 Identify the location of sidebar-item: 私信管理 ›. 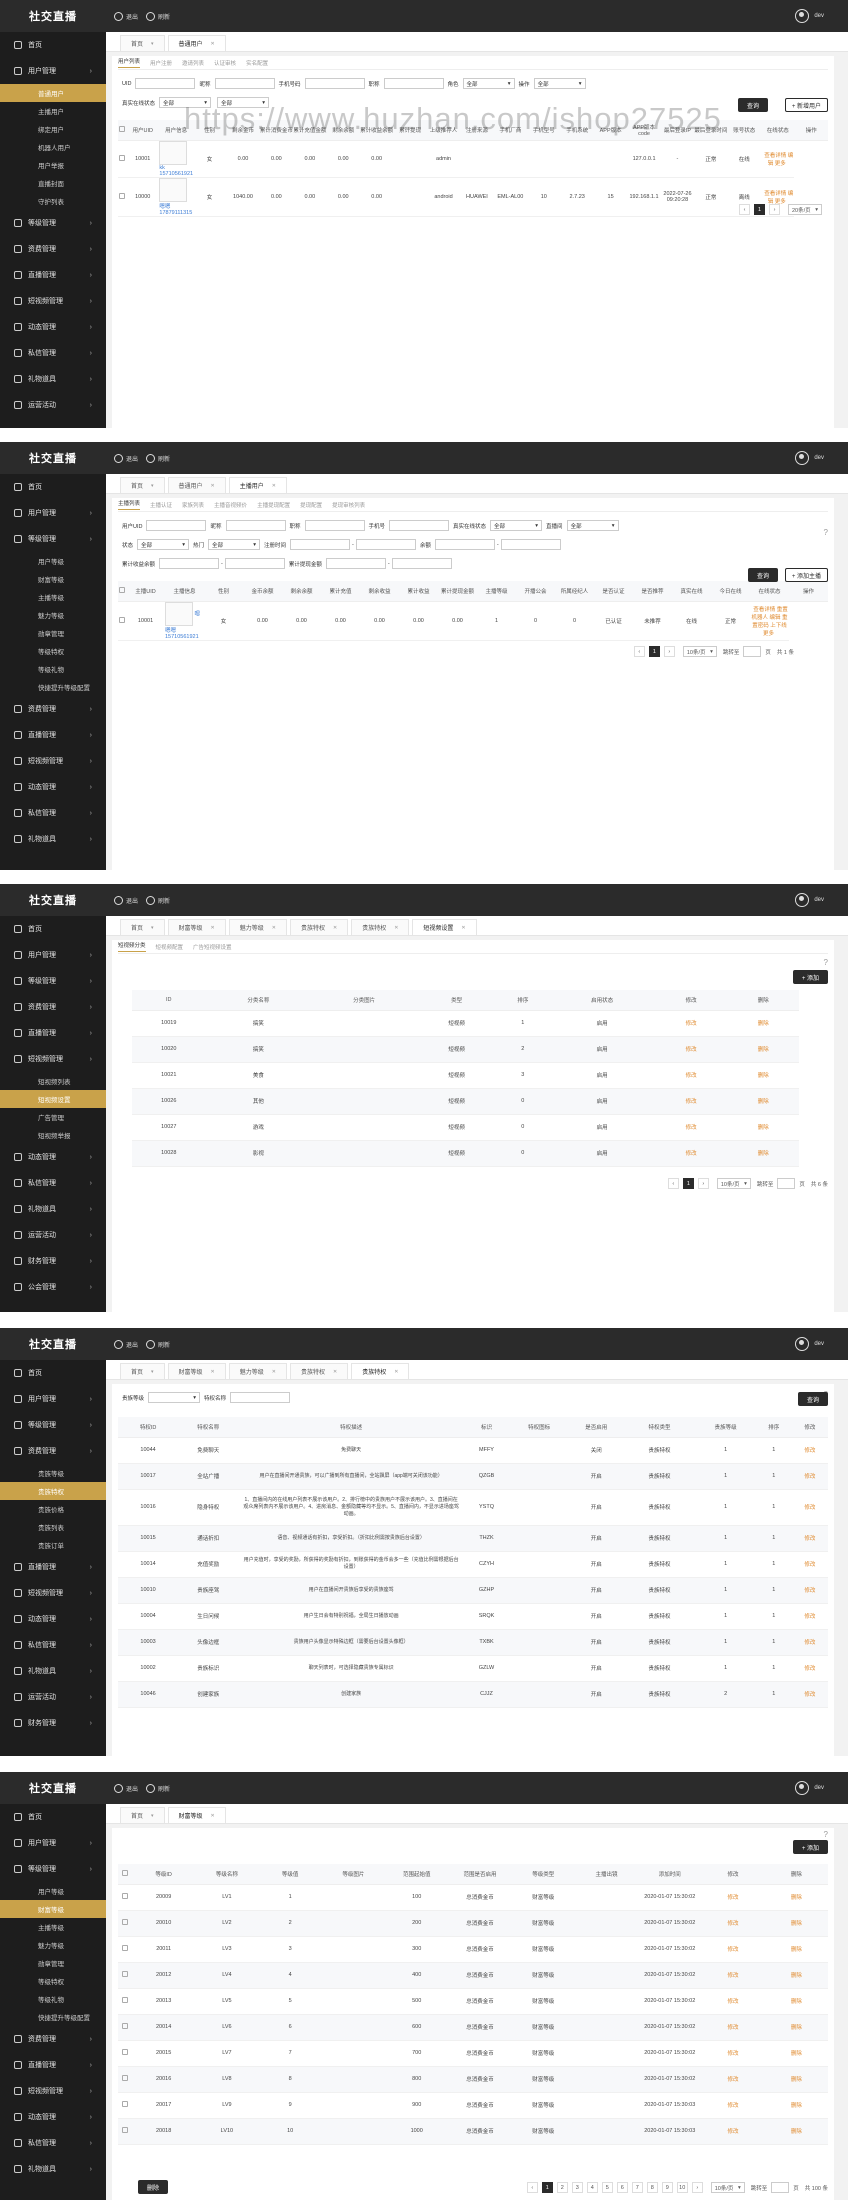
(53, 2143).